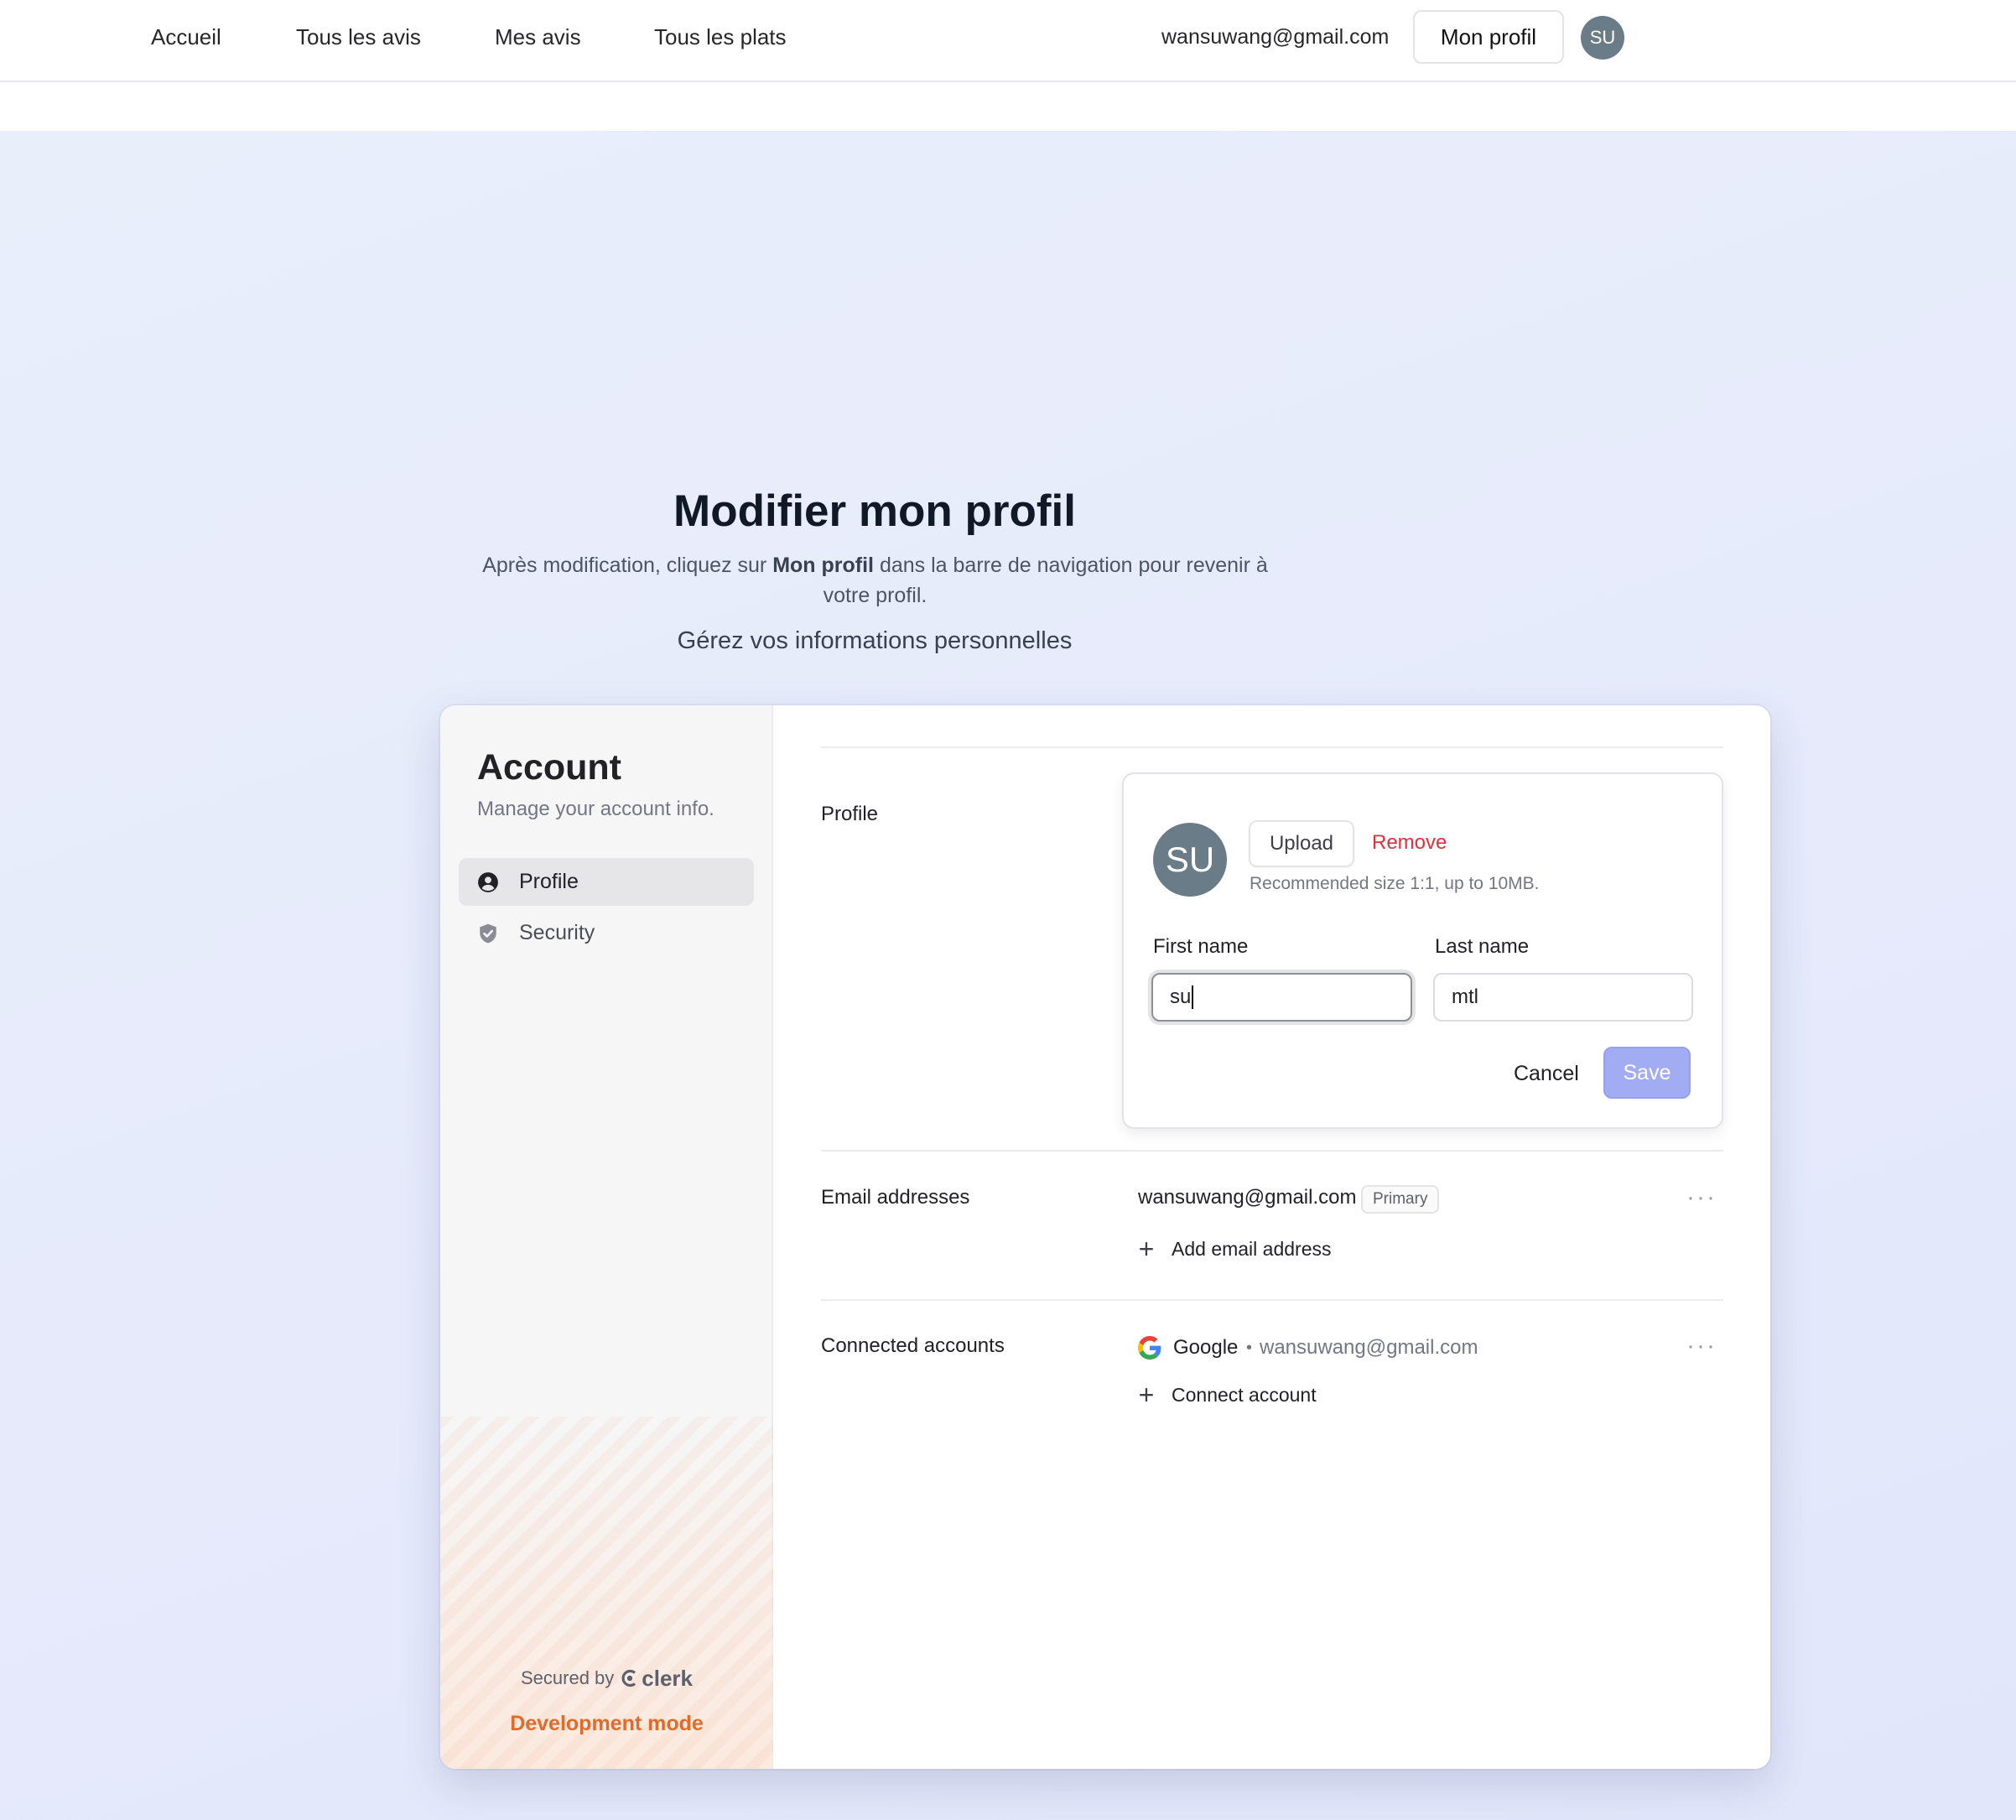 The height and width of the screenshot is (1820, 2016). What do you see at coordinates (1244, 1395) in the screenshot?
I see `connect-account-label: Connect account` at bounding box center [1244, 1395].